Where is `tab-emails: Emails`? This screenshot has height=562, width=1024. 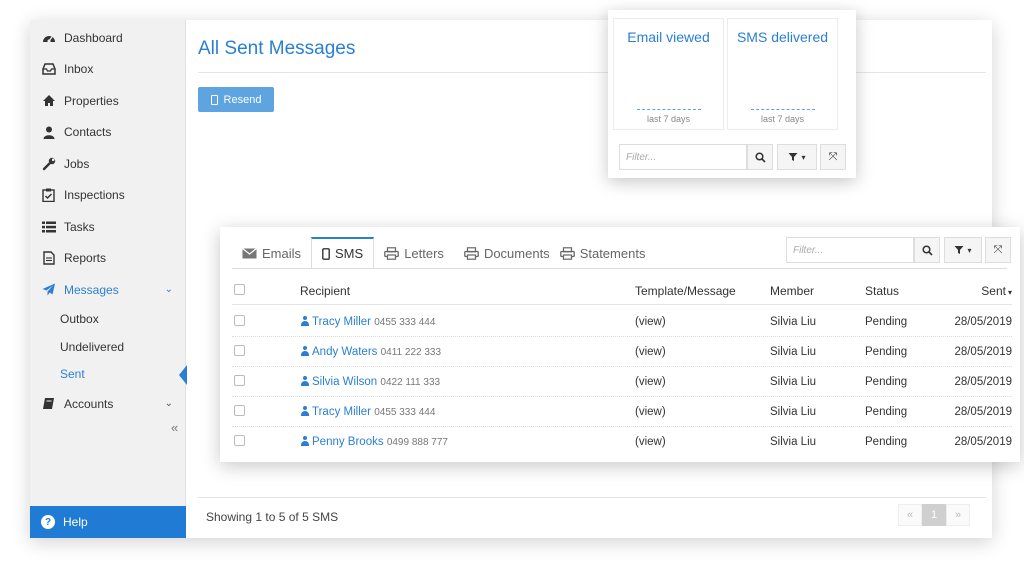
tab-emails: Emails is located at coordinates (271, 253).